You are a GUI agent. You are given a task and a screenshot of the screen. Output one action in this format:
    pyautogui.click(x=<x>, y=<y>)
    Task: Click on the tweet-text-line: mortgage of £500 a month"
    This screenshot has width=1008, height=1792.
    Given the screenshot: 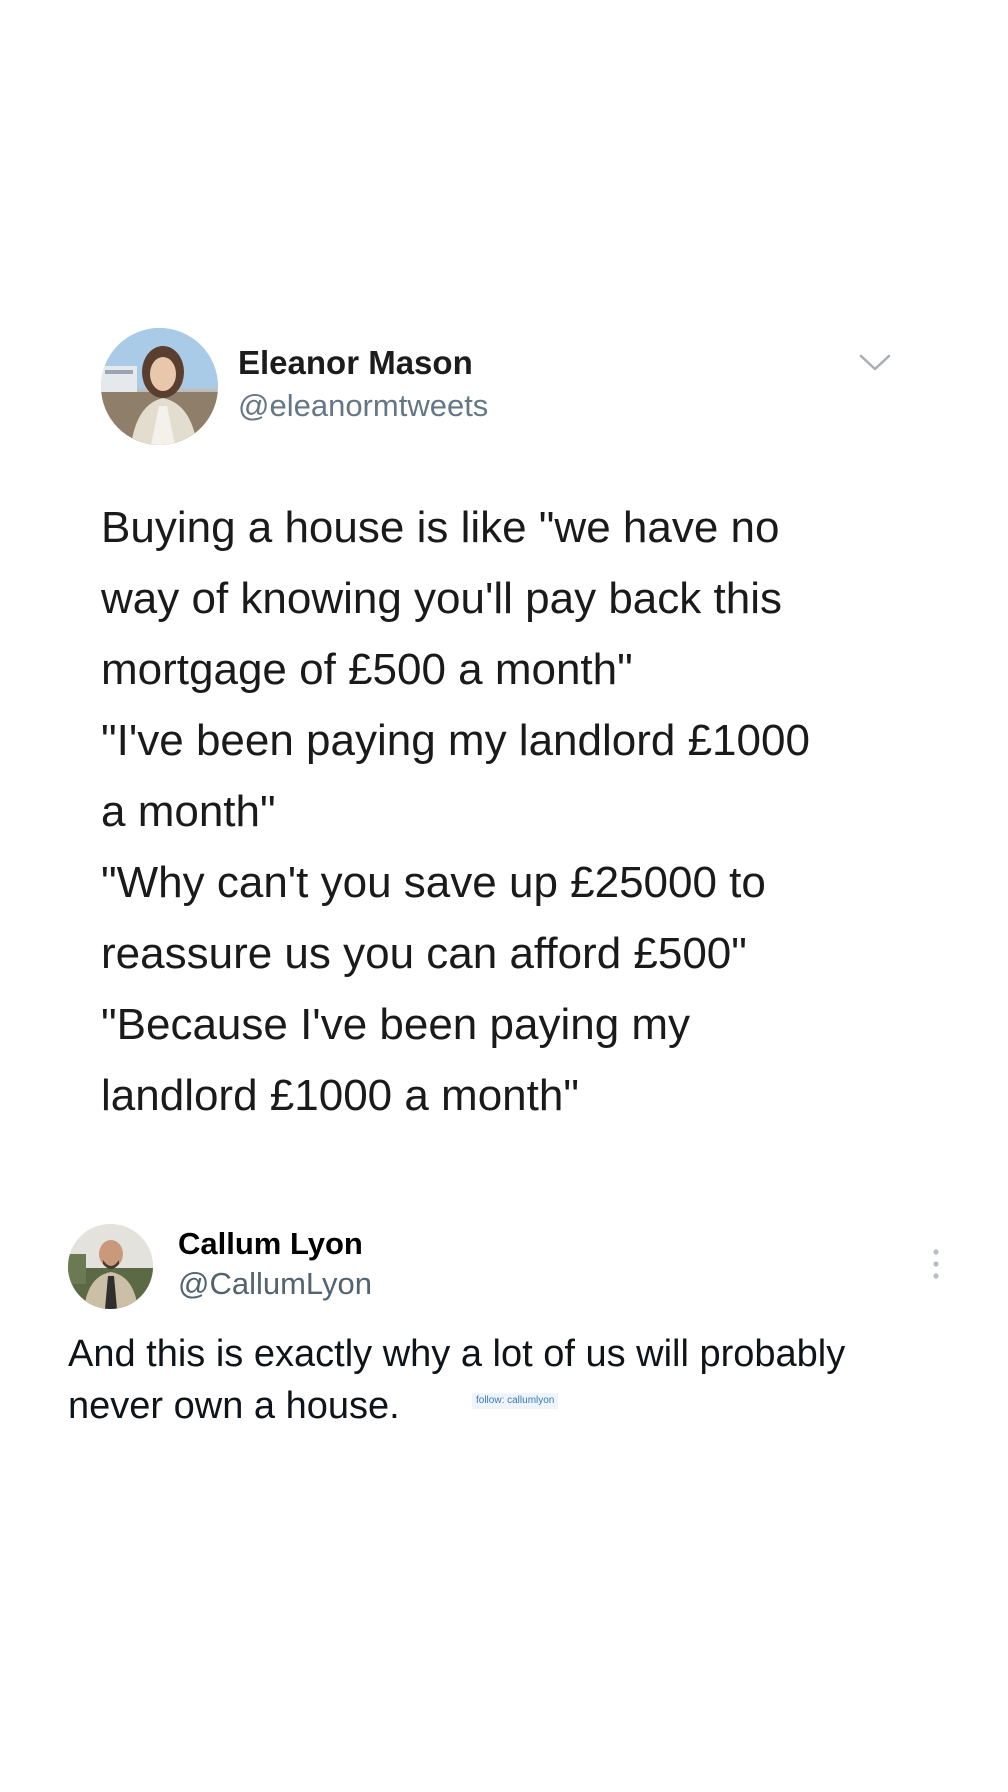 What is the action you would take?
    pyautogui.click(x=367, y=669)
    